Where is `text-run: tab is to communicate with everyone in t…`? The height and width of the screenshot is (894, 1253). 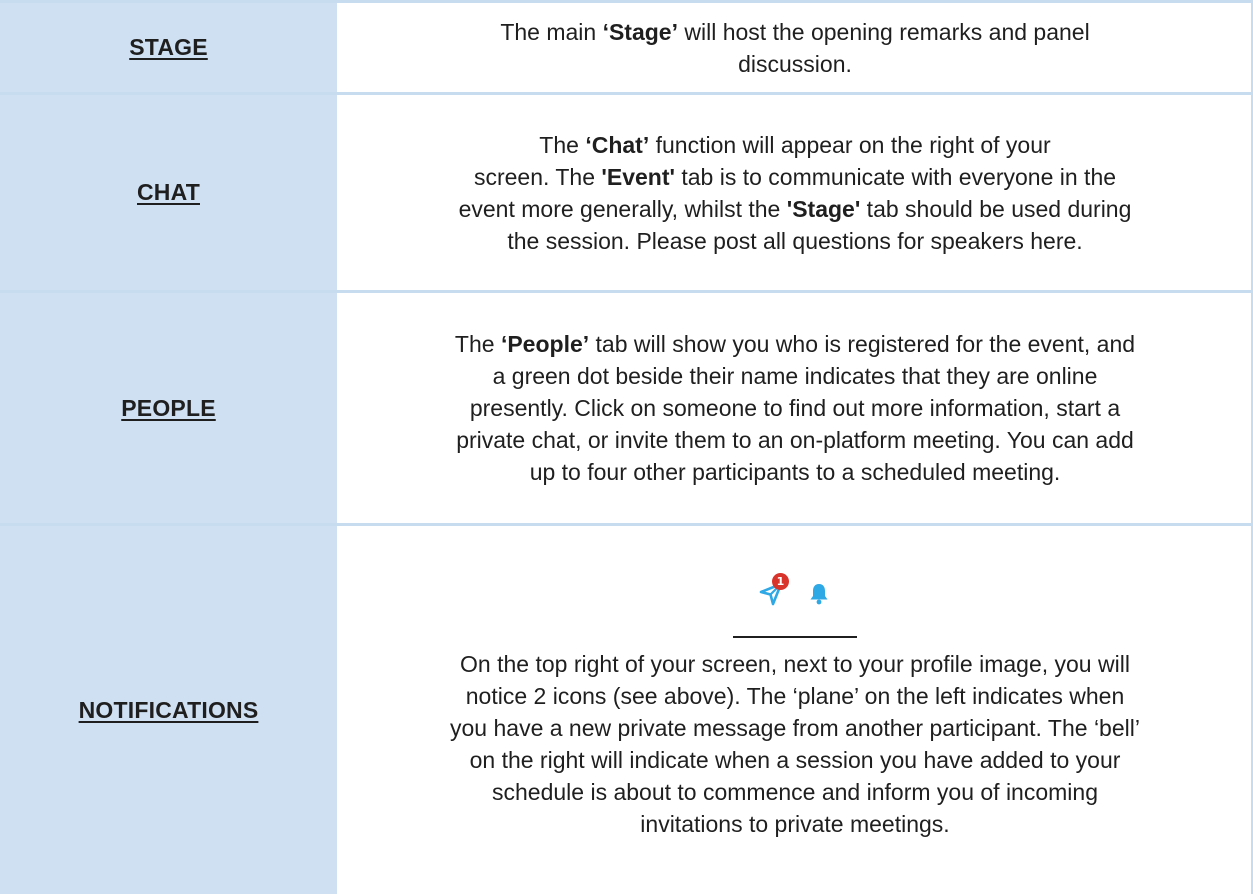 text-run: tab is to communicate with everyone in t… is located at coordinates (895, 176).